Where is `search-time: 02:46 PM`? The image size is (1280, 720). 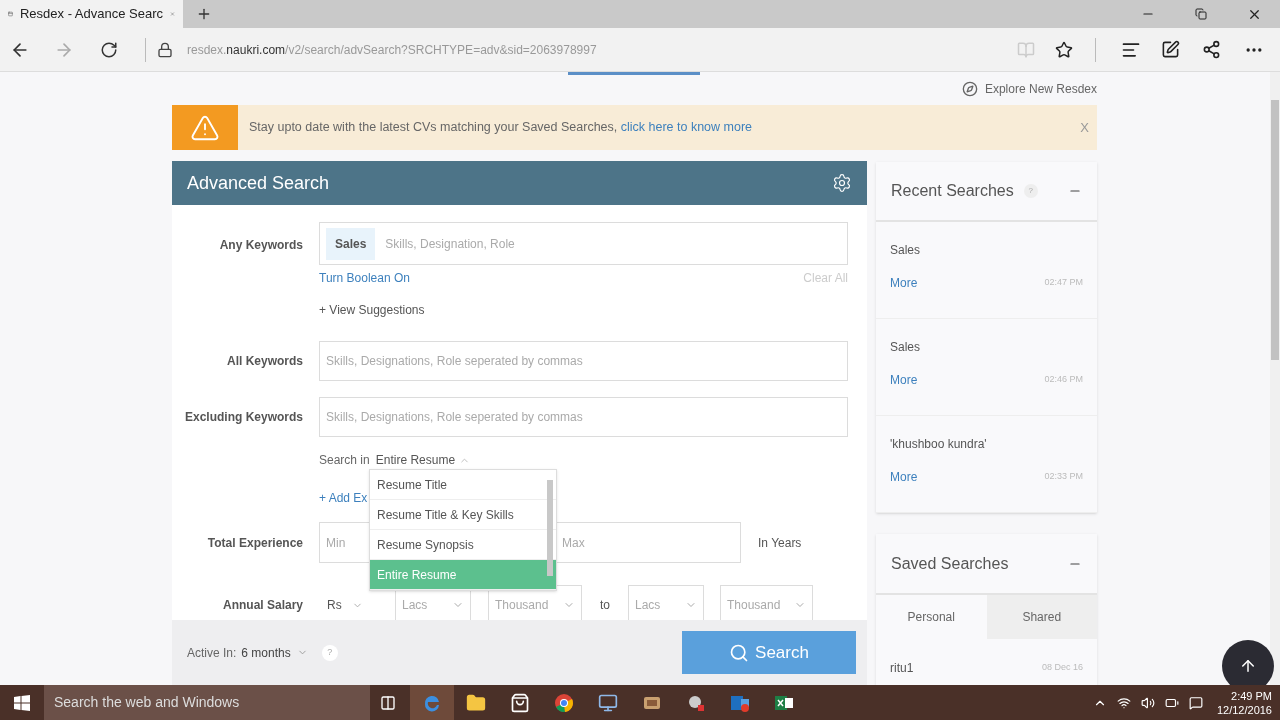
search-time: 02:46 PM is located at coordinates (1063, 380).